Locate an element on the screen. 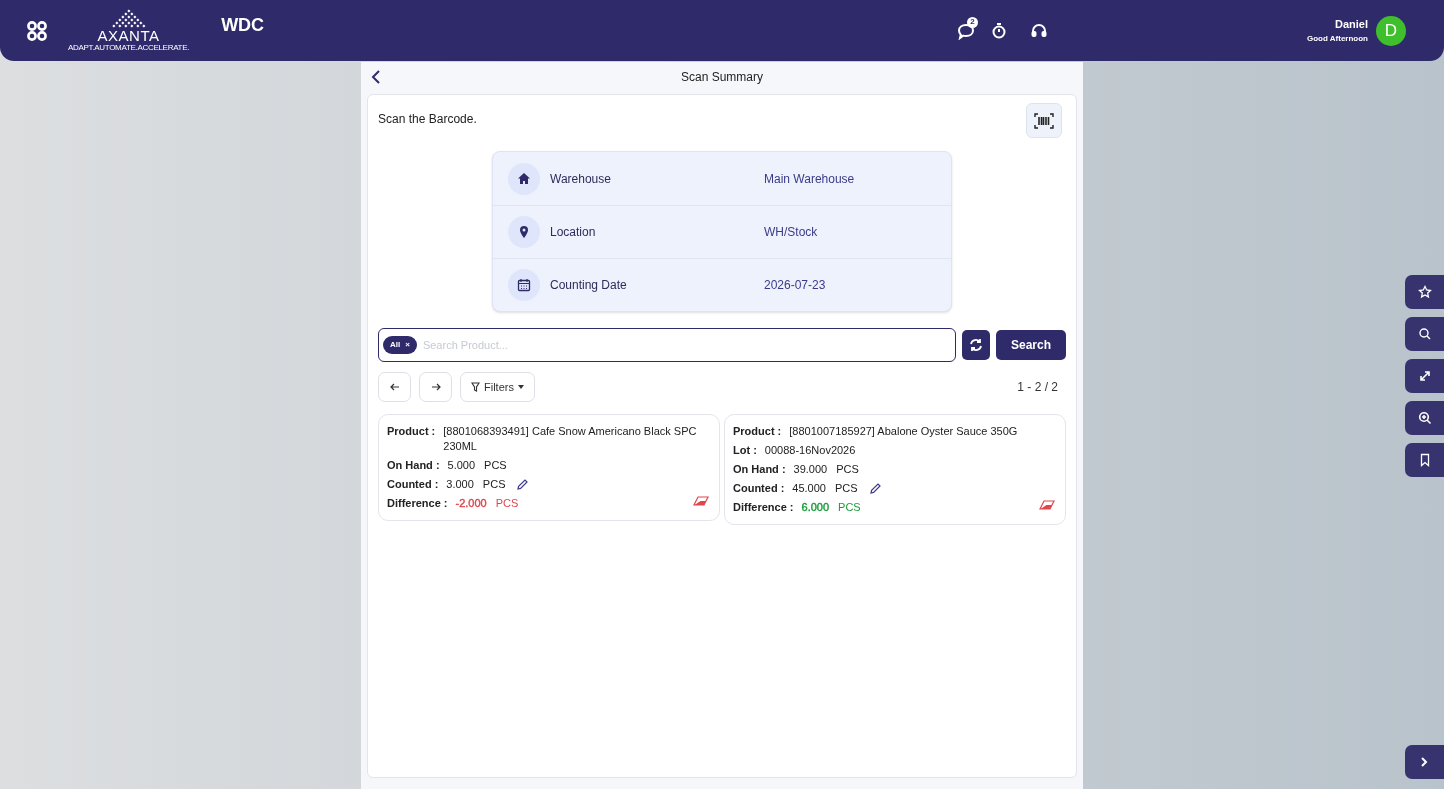 This screenshot has width=1444, height=789. map-pin-icon is located at coordinates (524, 232).